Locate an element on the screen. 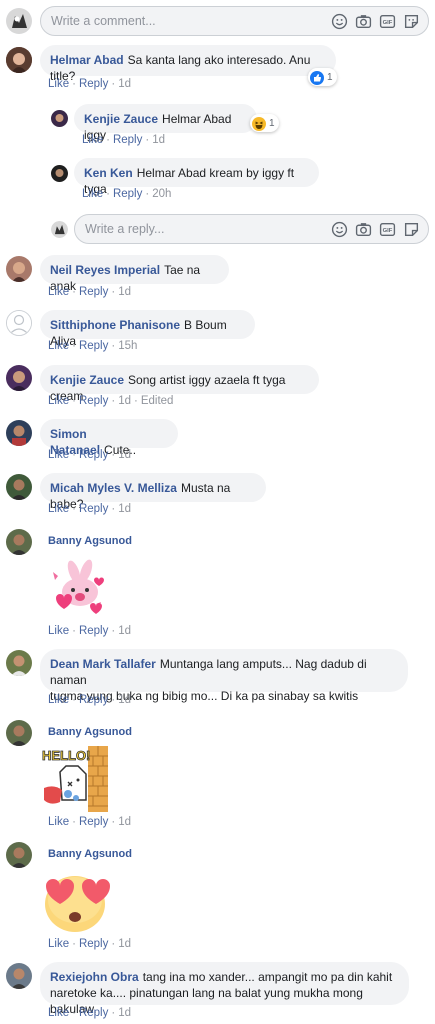  commenter-name: Dean Mark Tallafer is located at coordinates (103, 664).